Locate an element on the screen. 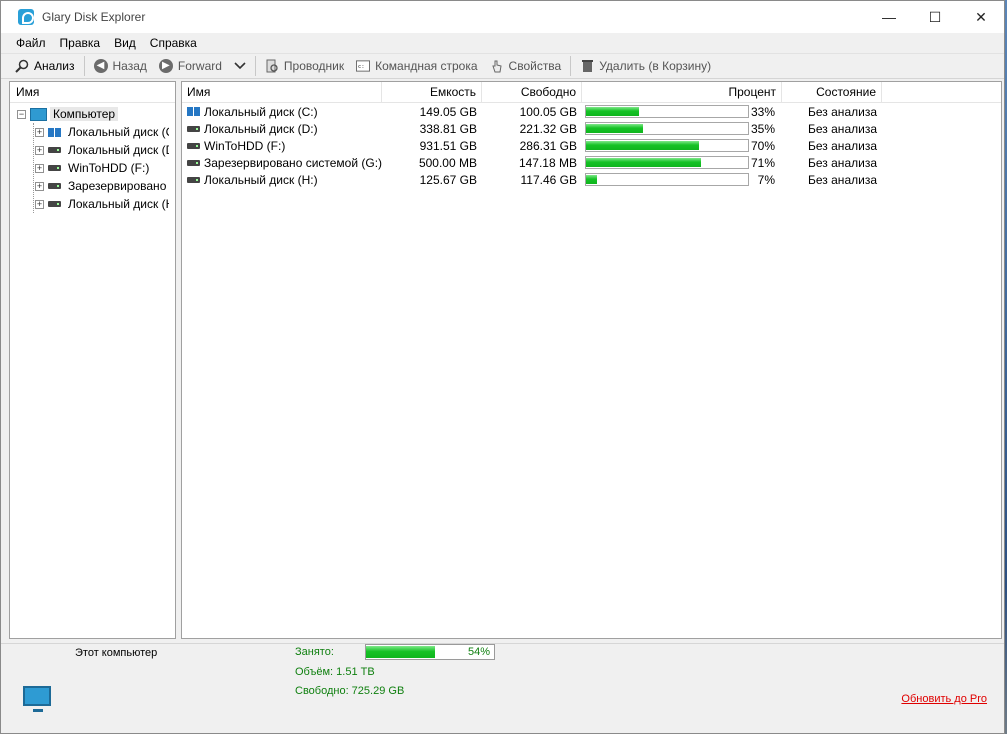 The width and height of the screenshot is (1007, 734). tree-item-label: Локальный диск (D:) is located at coordinates (118, 150).